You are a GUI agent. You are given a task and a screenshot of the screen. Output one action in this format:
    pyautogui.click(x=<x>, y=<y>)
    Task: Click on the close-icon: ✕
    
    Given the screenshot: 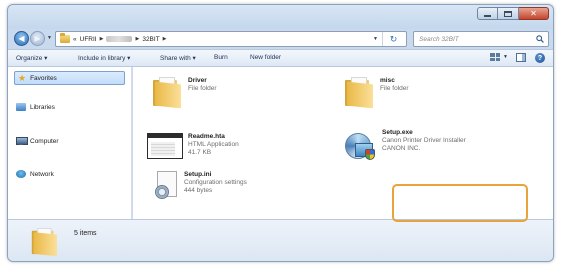 What is the action you would take?
    pyautogui.click(x=533, y=13)
    